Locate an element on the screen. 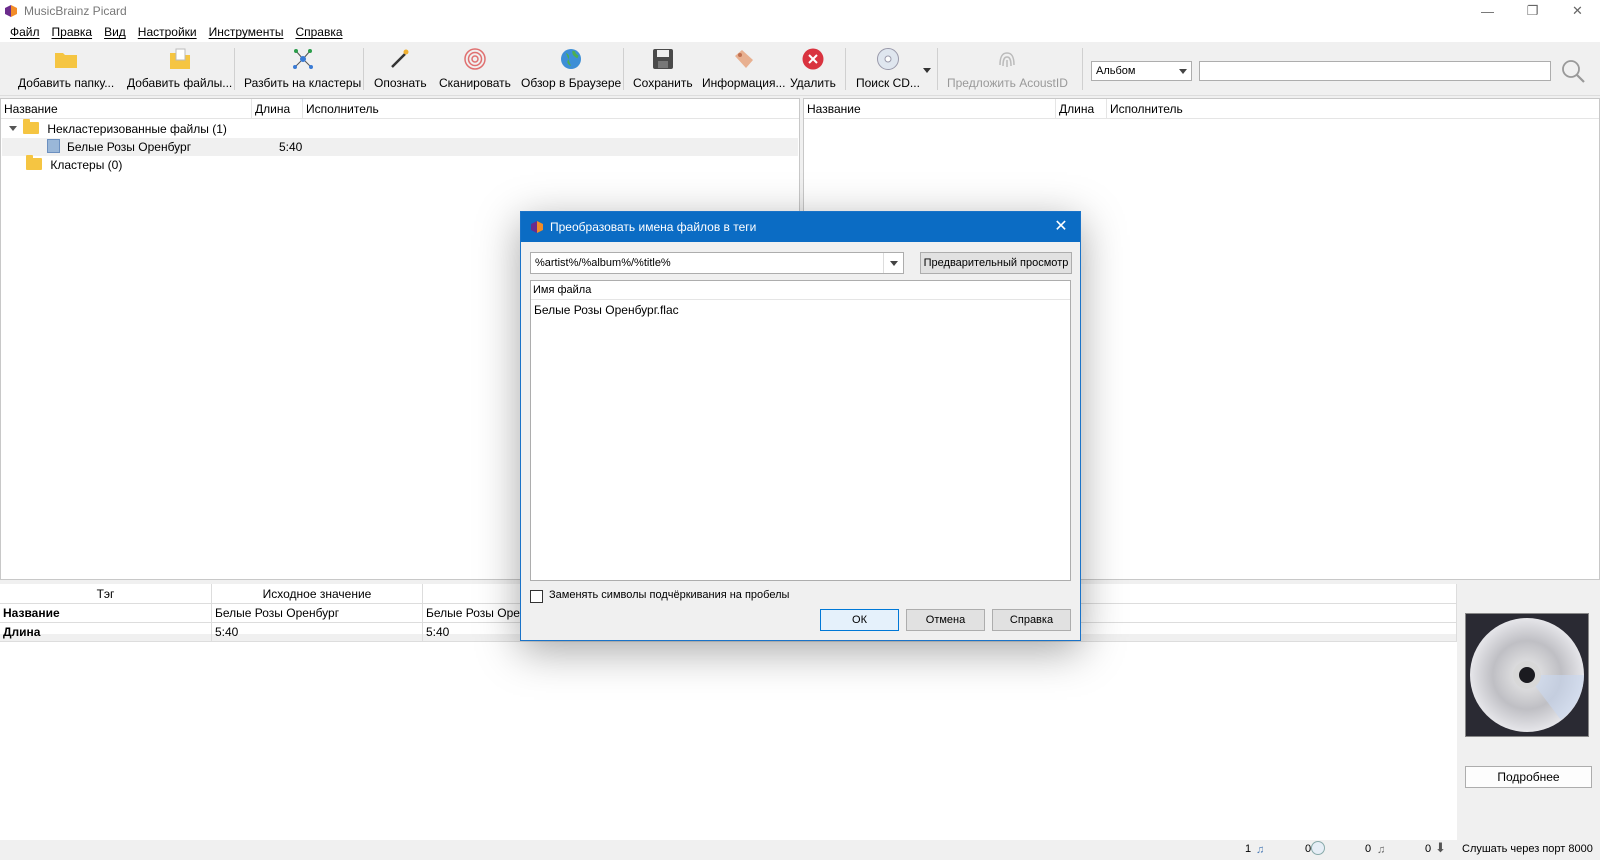  lookup-button: Опознать is located at coordinates (400, 69).